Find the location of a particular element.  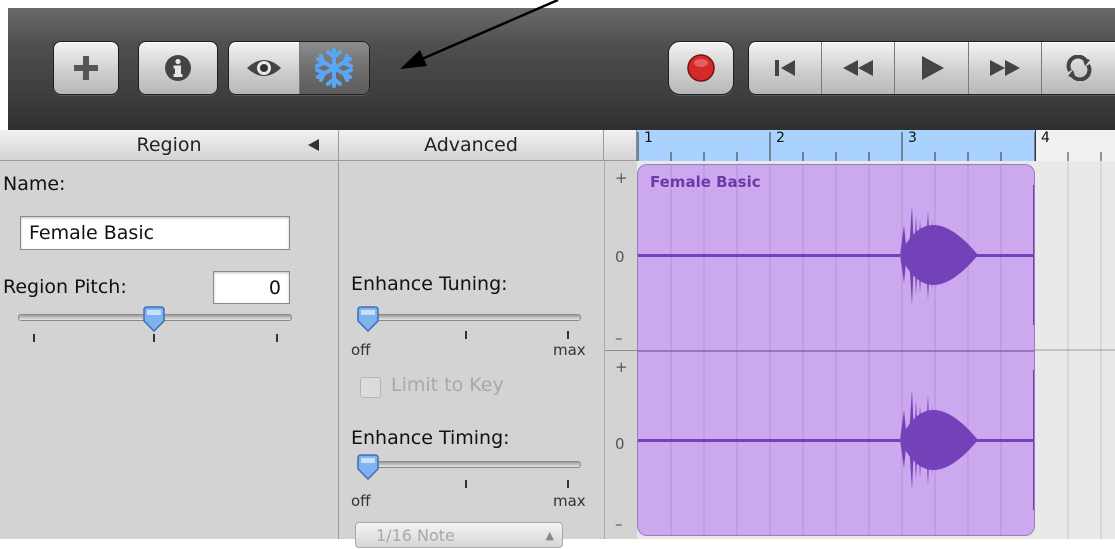

bar-marker-1: 1 is located at coordinates (648, 138).